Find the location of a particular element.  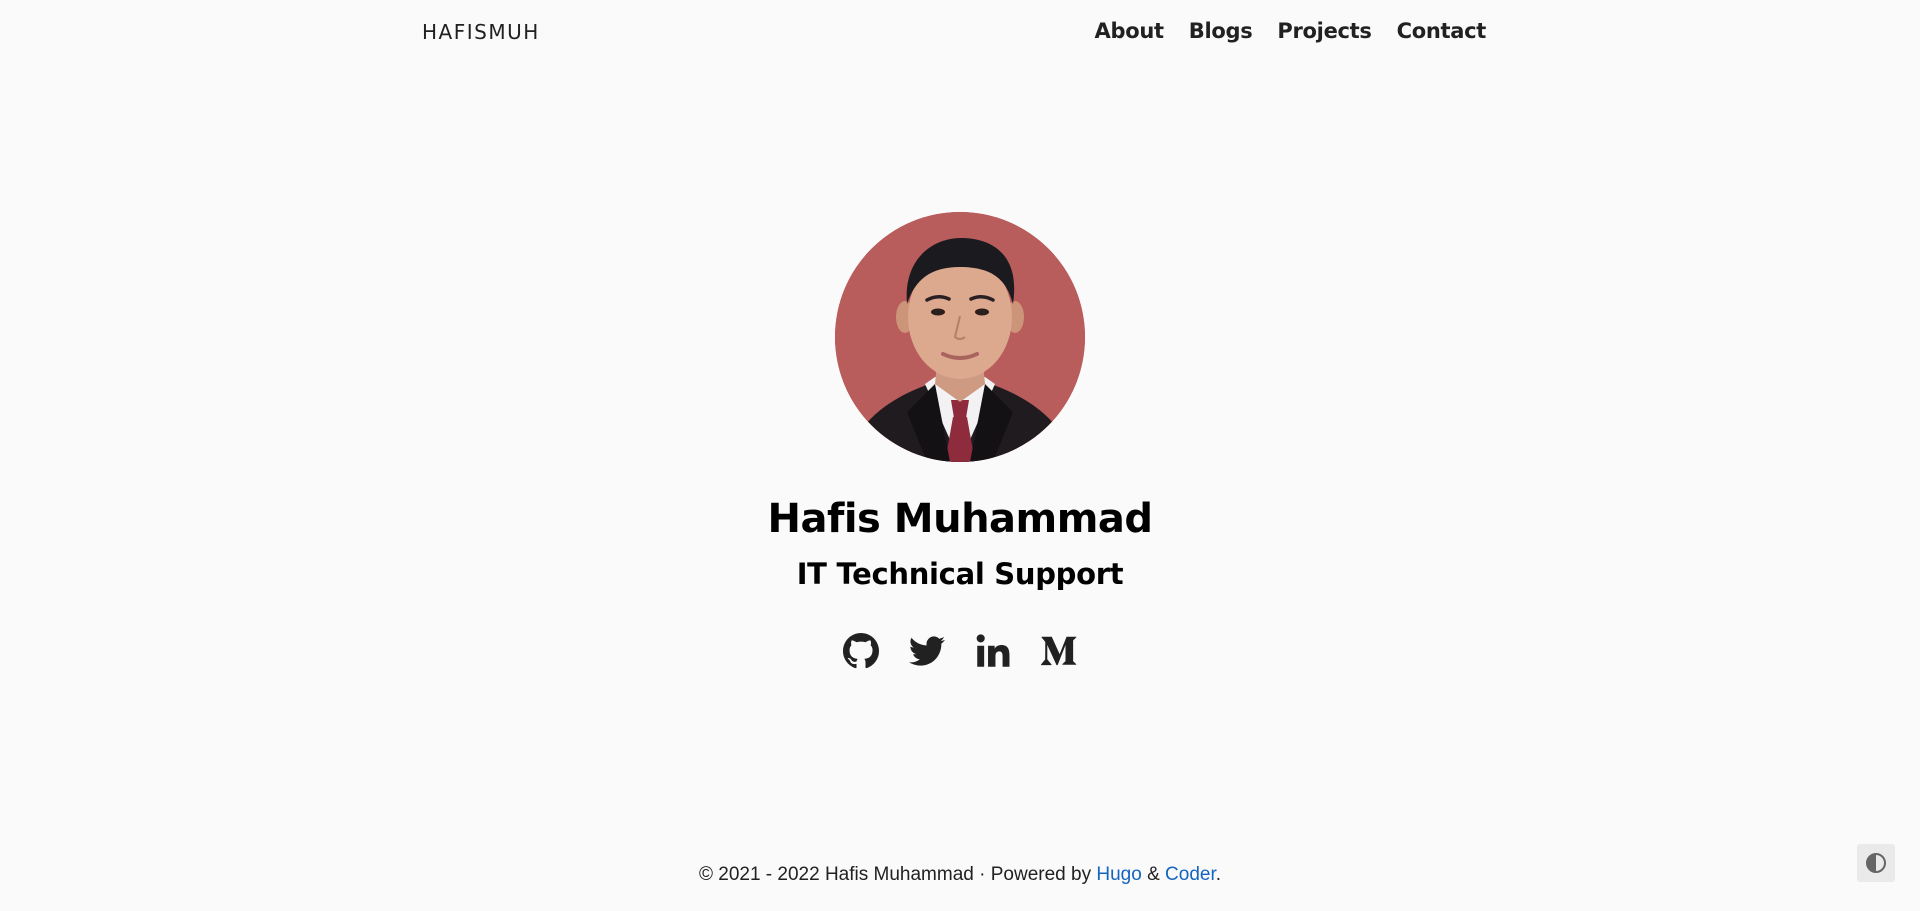

twitter-link is located at coordinates (927, 651).